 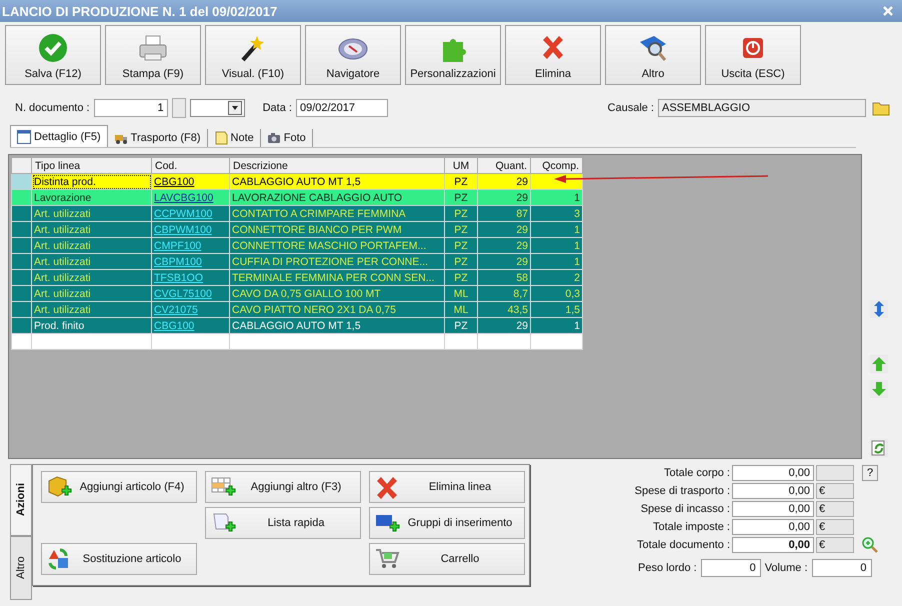 What do you see at coordinates (870, 545) in the screenshot?
I see `zoom-in-icon` at bounding box center [870, 545].